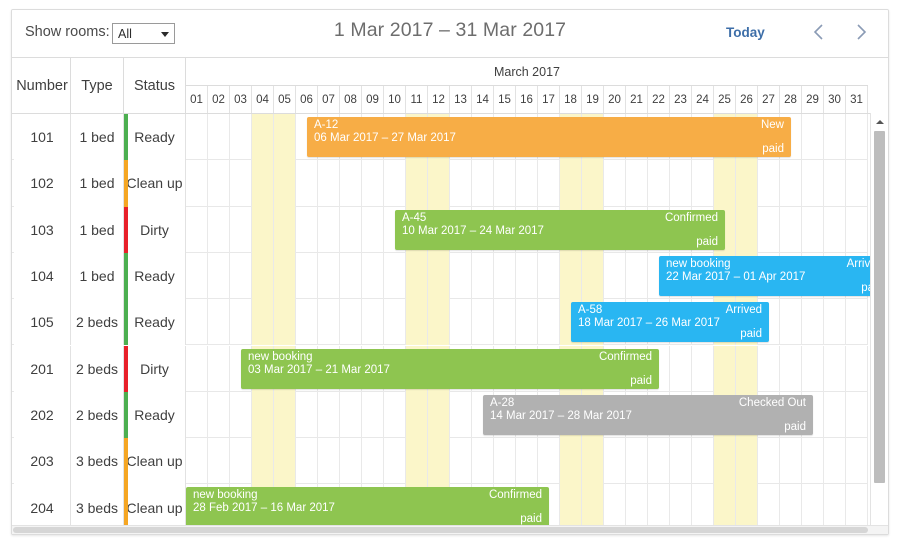 This screenshot has height=544, width=900. What do you see at coordinates (42, 183) in the screenshot?
I see `room-number-cell: 102` at bounding box center [42, 183].